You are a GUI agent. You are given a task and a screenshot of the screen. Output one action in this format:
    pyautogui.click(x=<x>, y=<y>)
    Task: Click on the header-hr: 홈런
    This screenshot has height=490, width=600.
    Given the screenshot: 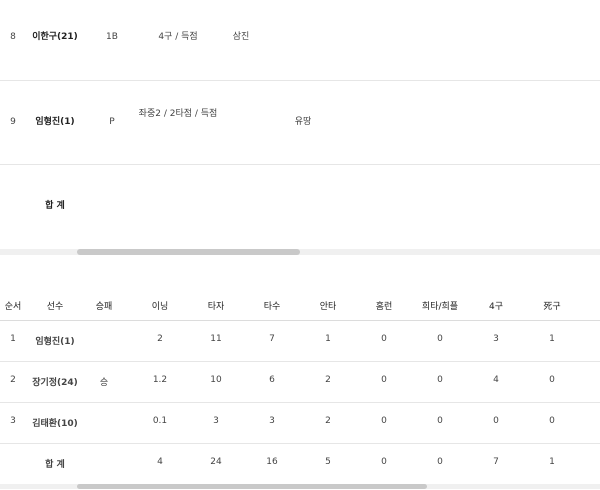 What is the action you would take?
    pyautogui.click(x=384, y=307)
    